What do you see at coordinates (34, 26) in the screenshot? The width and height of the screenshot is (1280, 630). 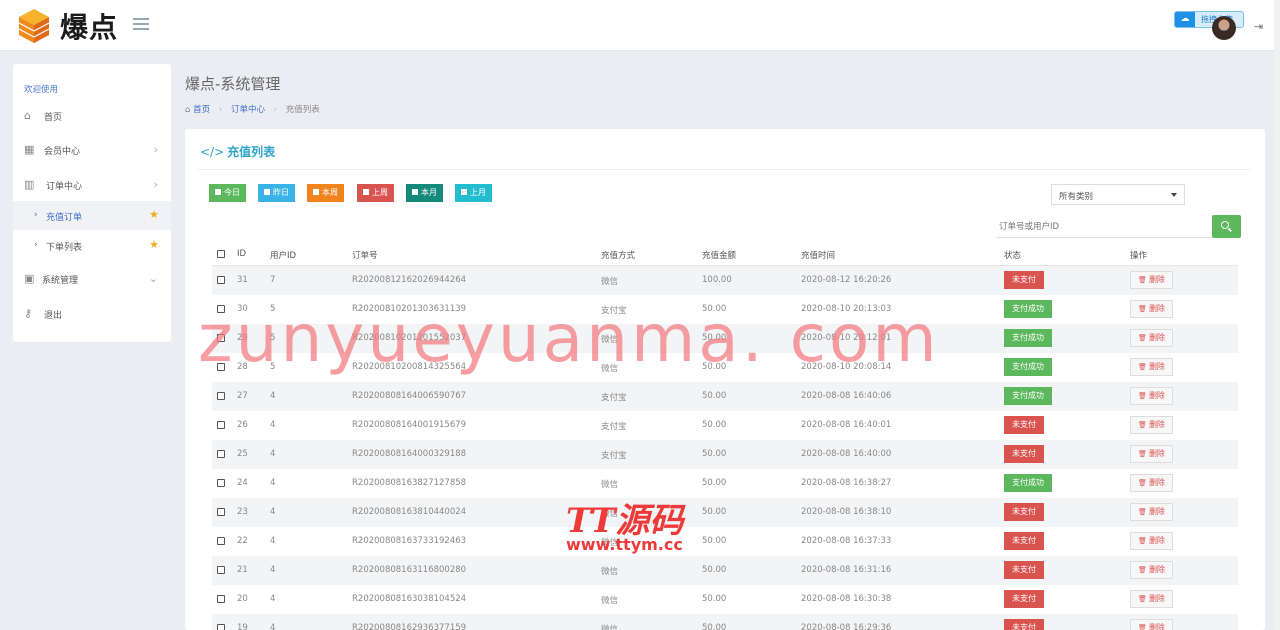 I see `logo-cube-icon` at bounding box center [34, 26].